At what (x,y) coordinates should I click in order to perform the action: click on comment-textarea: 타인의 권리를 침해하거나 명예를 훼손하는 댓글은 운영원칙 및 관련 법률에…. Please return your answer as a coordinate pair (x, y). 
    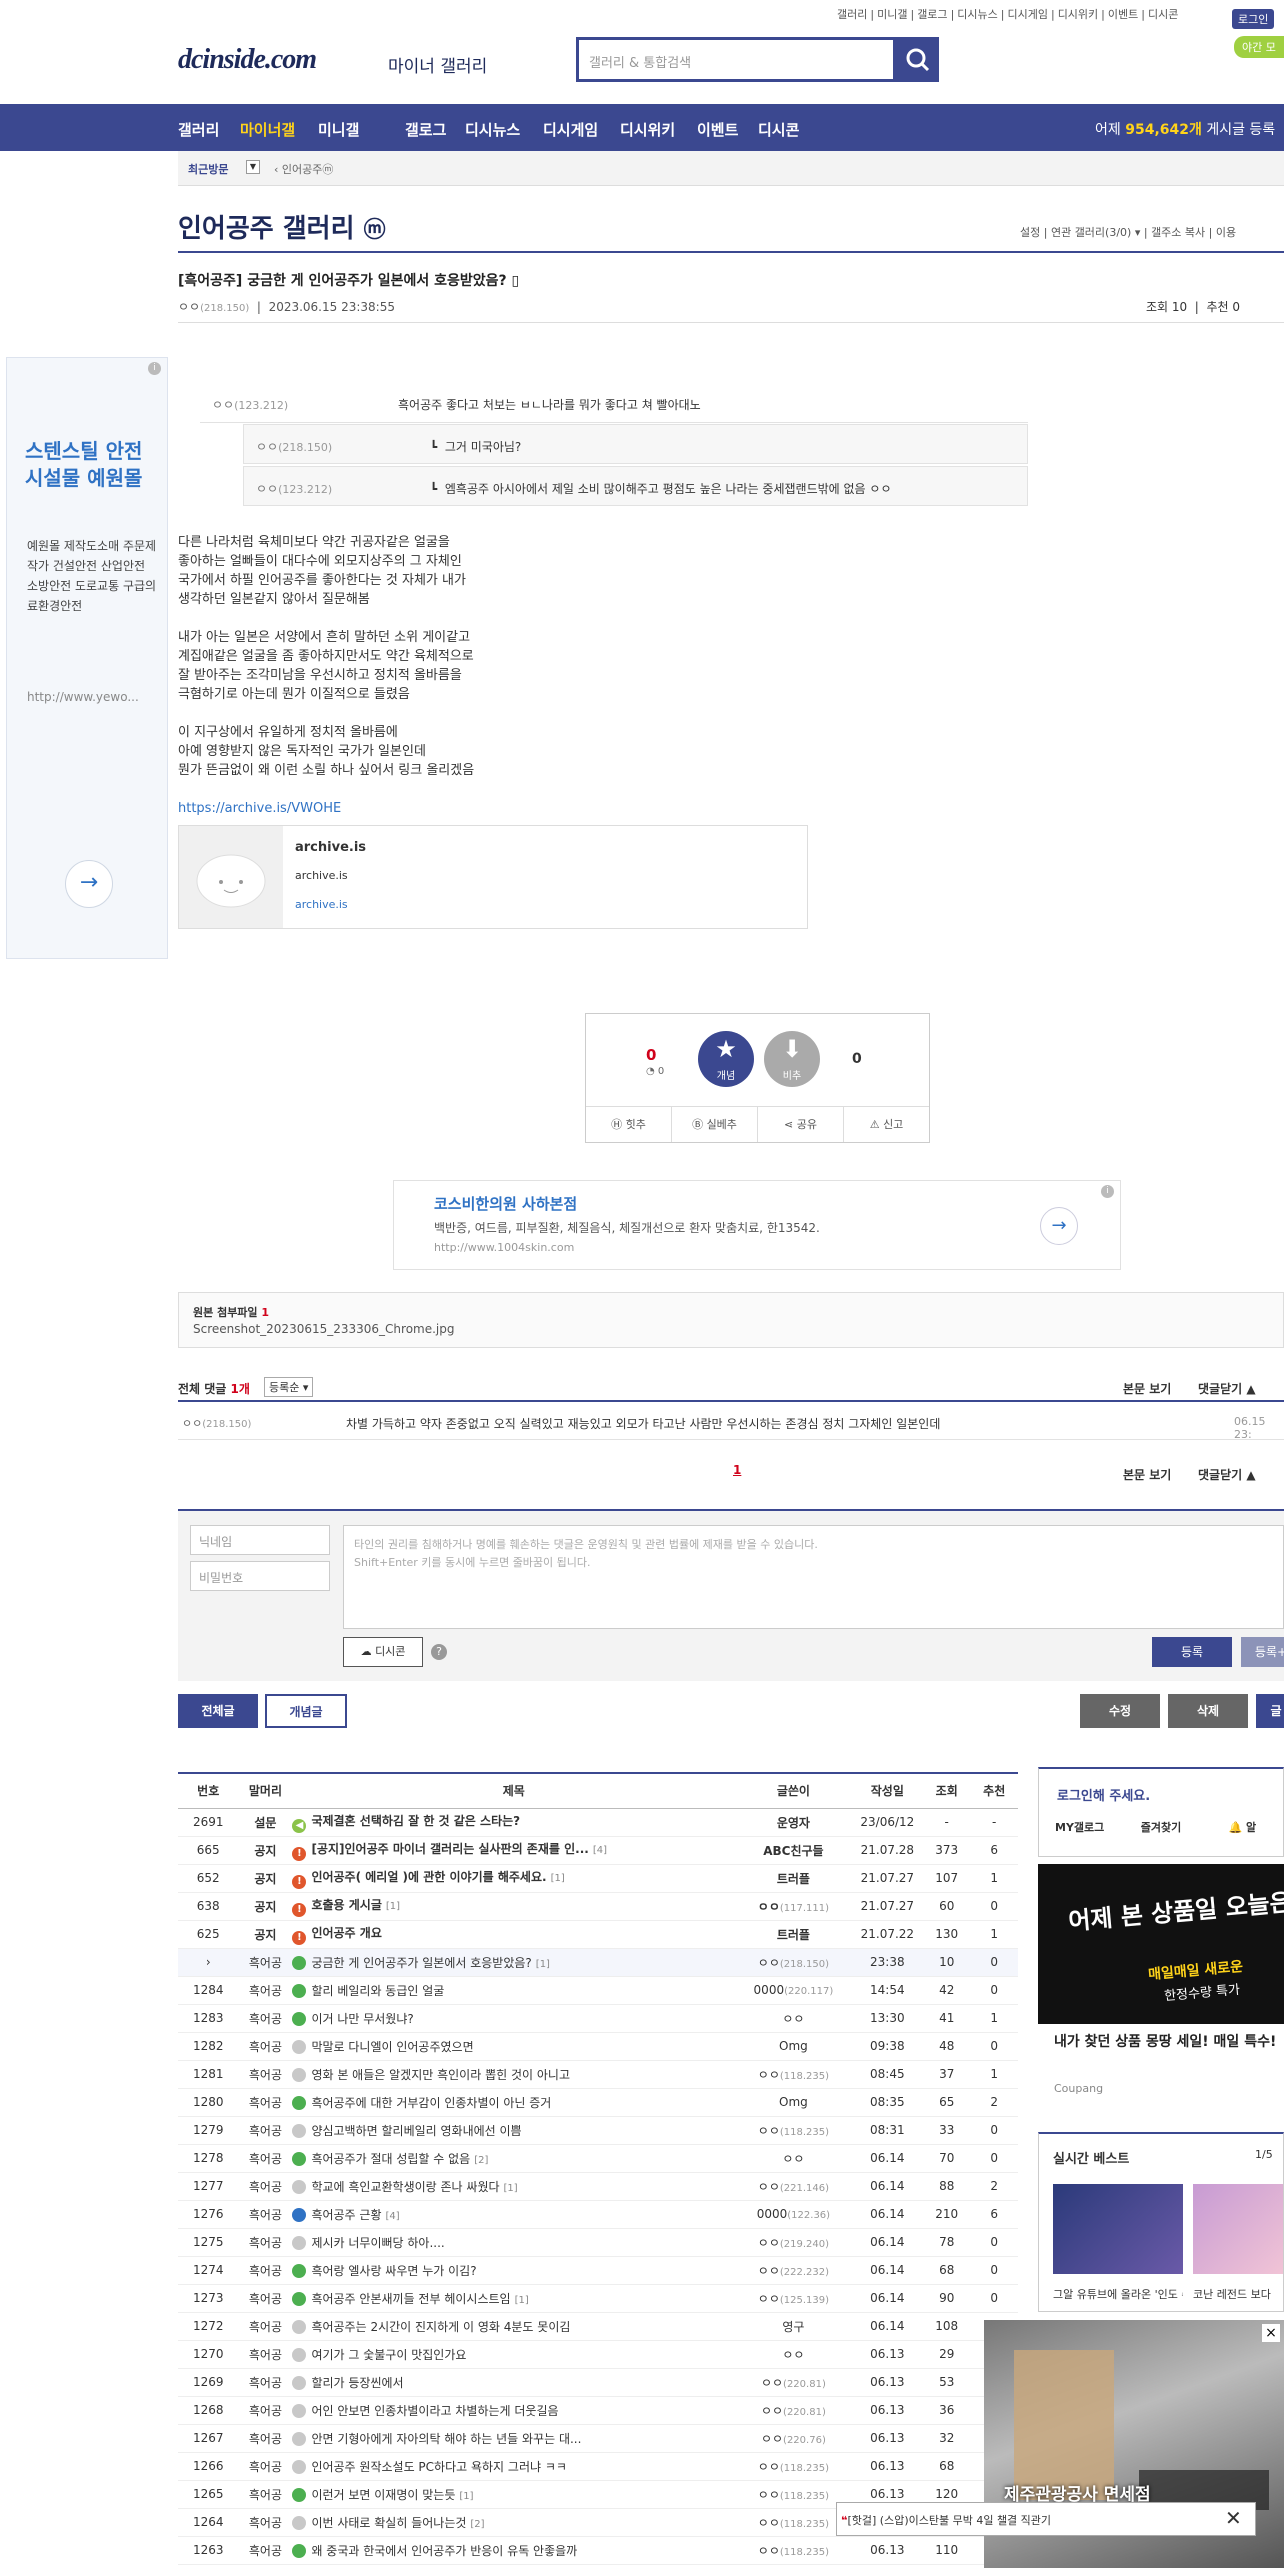
    Looking at the image, I should click on (813, 1577).